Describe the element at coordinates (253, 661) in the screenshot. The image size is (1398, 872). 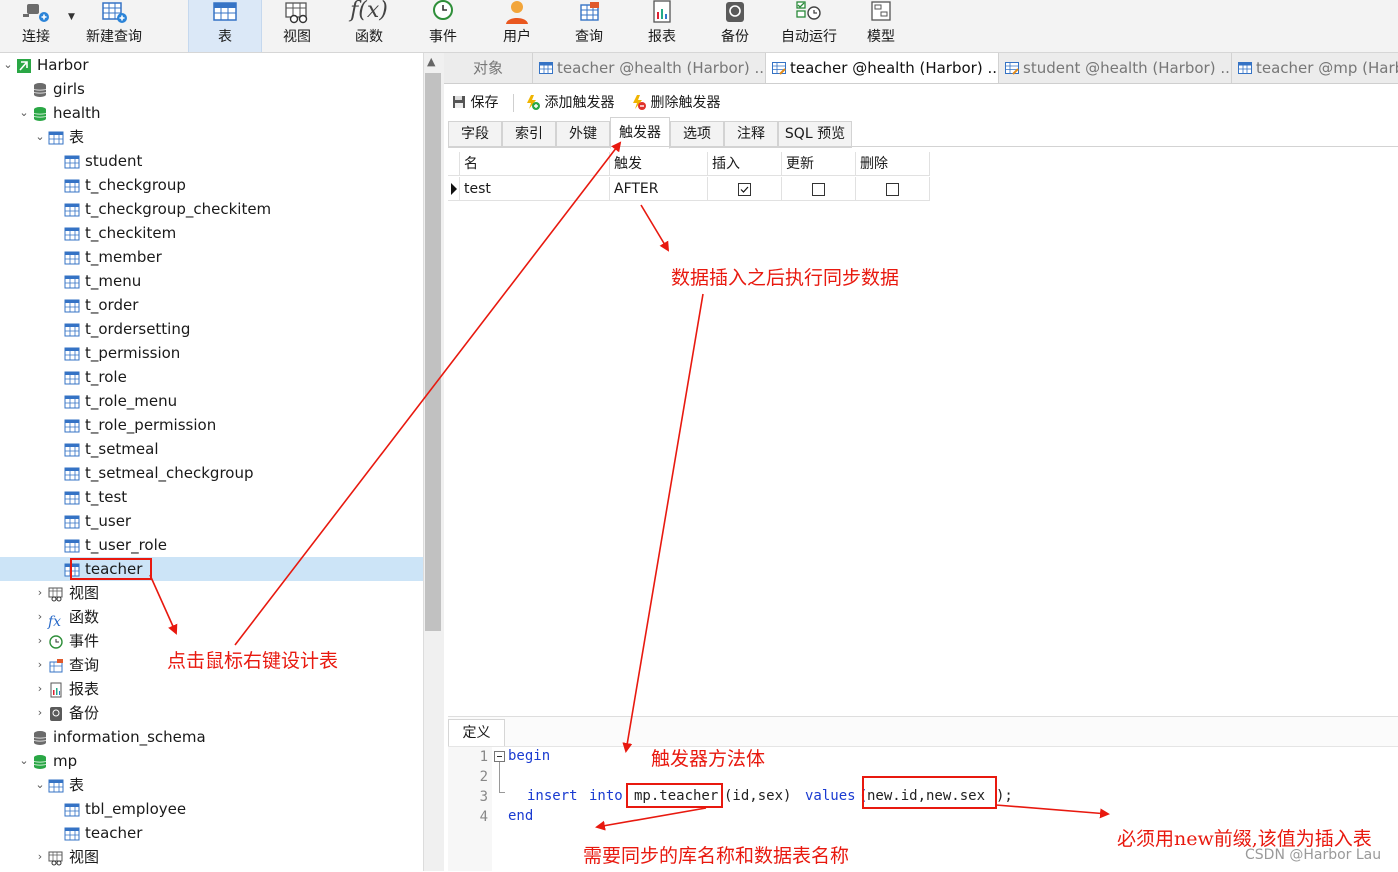
I see `annotation-right-click-design: 点击鼠标右键设计表` at that location.